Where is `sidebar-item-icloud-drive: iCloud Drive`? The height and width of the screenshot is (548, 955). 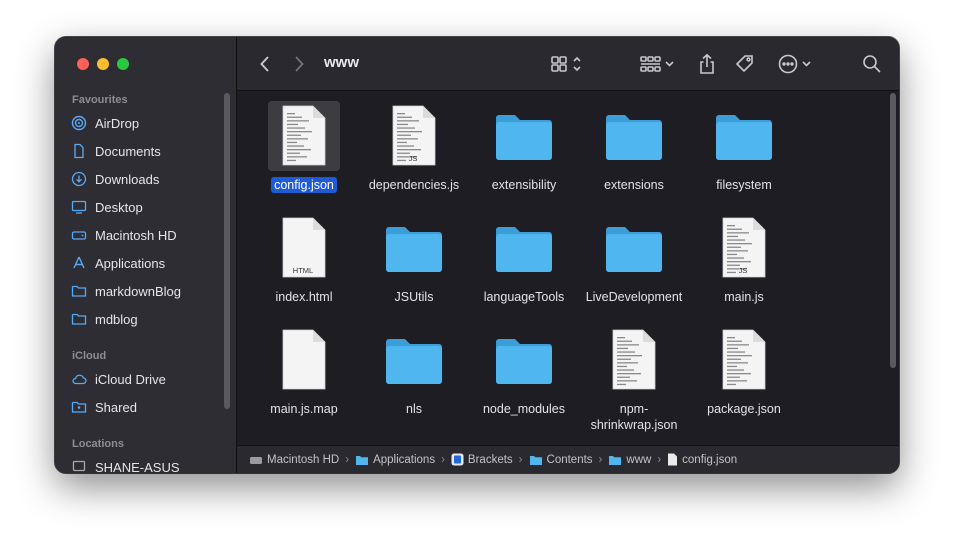
sidebar-item-icloud-drive: iCloud Drive is located at coordinates (118, 379).